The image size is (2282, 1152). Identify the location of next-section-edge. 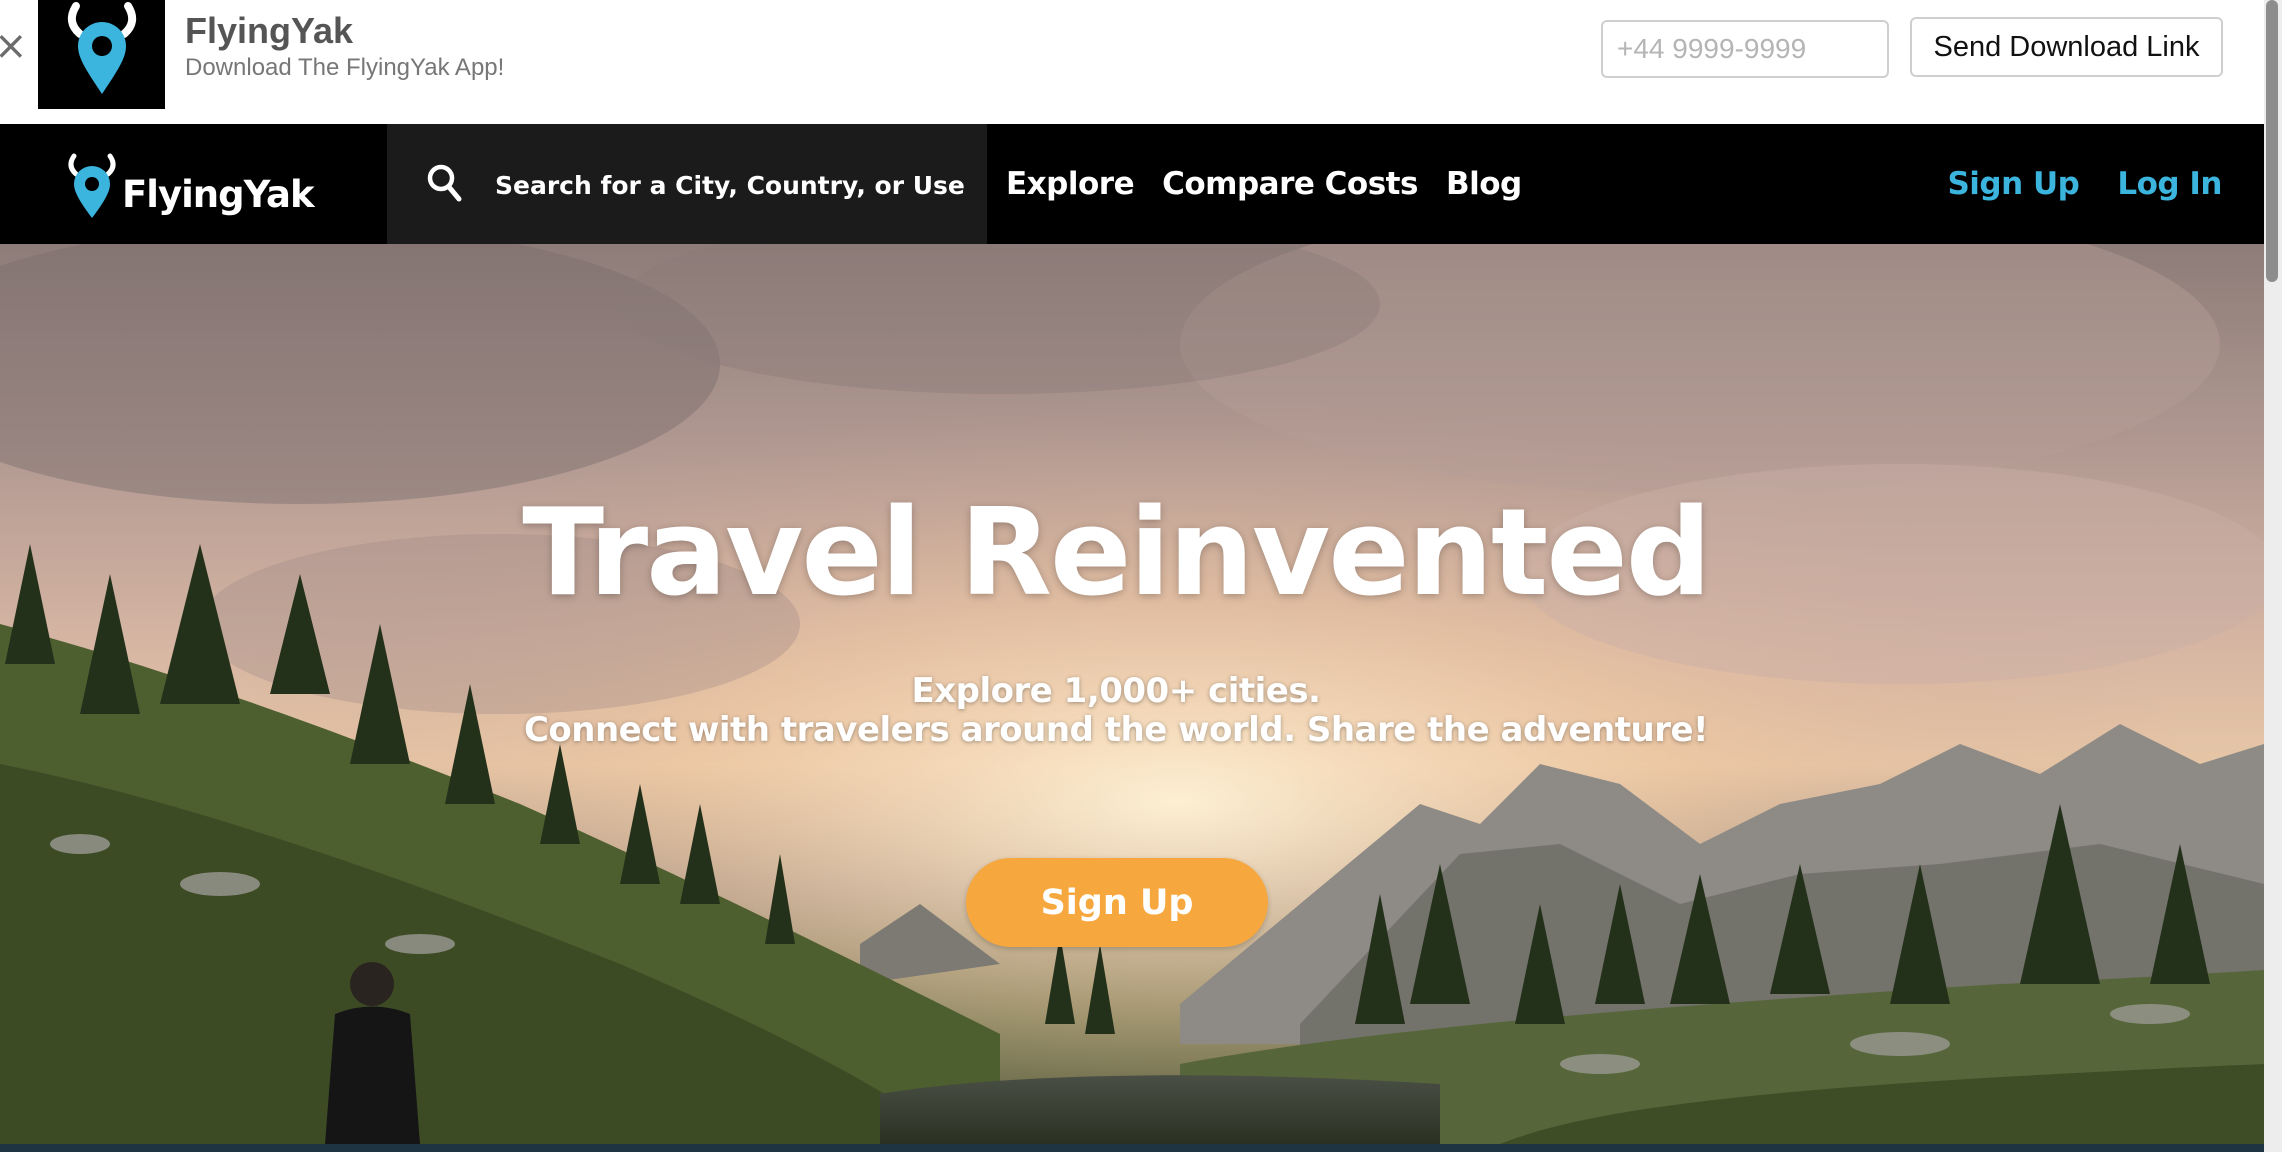
(1132, 1148).